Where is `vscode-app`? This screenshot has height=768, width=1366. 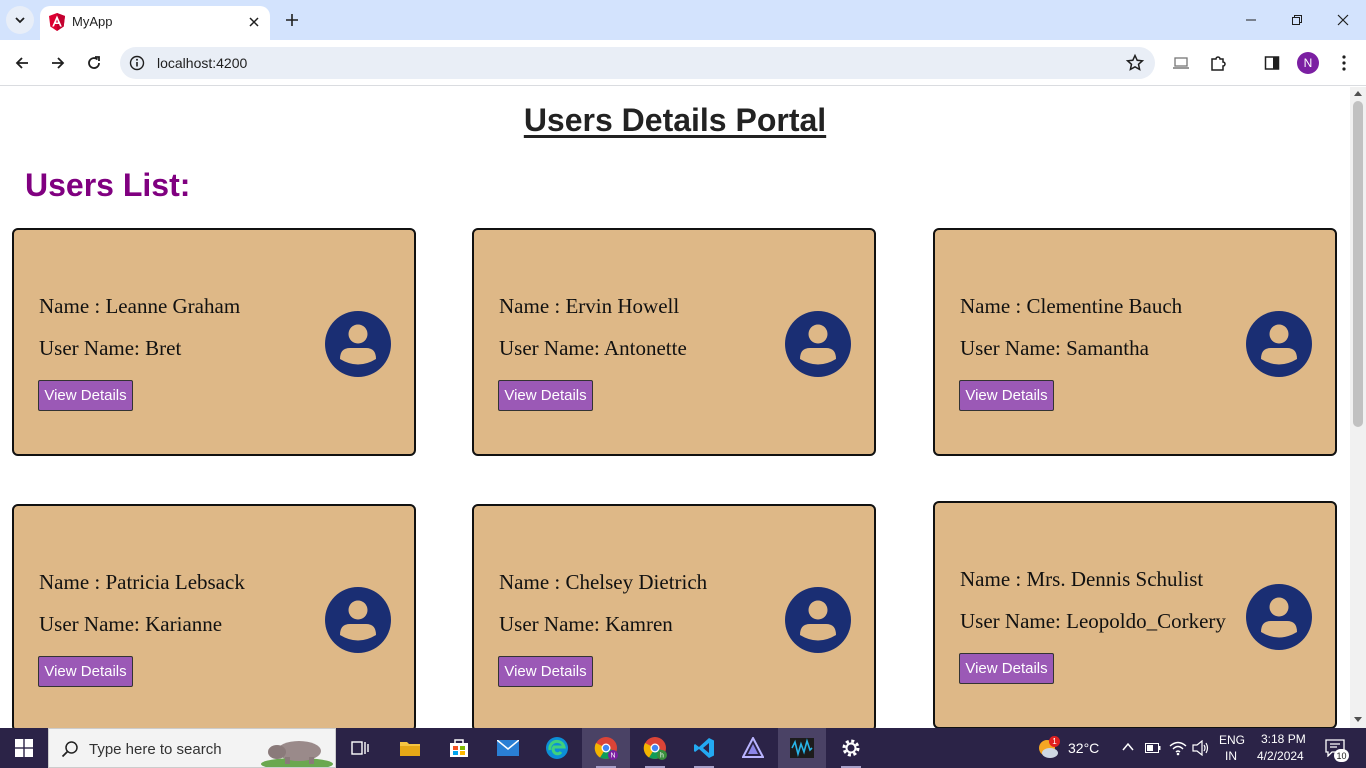 vscode-app is located at coordinates (704, 748).